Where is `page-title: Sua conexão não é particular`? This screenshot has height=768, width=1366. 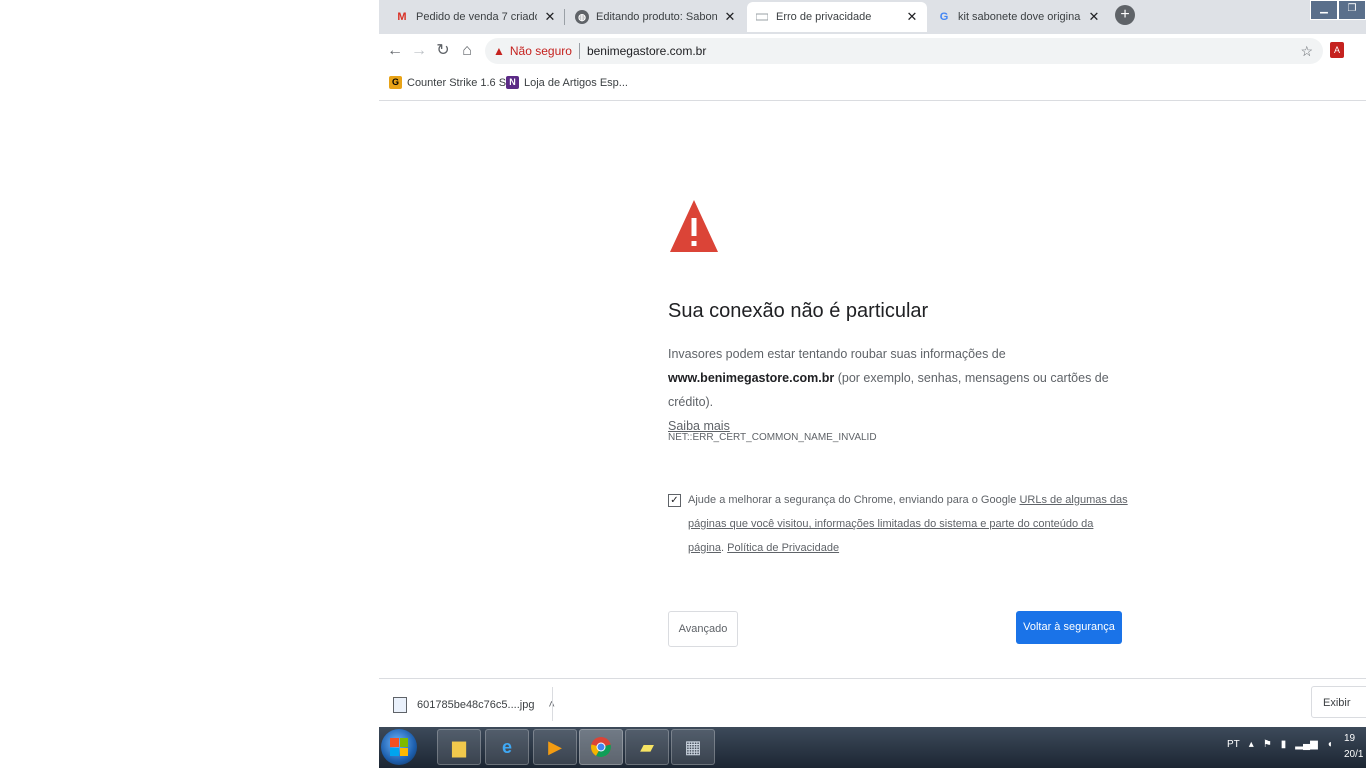
page-title: Sua conexão não é particular is located at coordinates (798, 311).